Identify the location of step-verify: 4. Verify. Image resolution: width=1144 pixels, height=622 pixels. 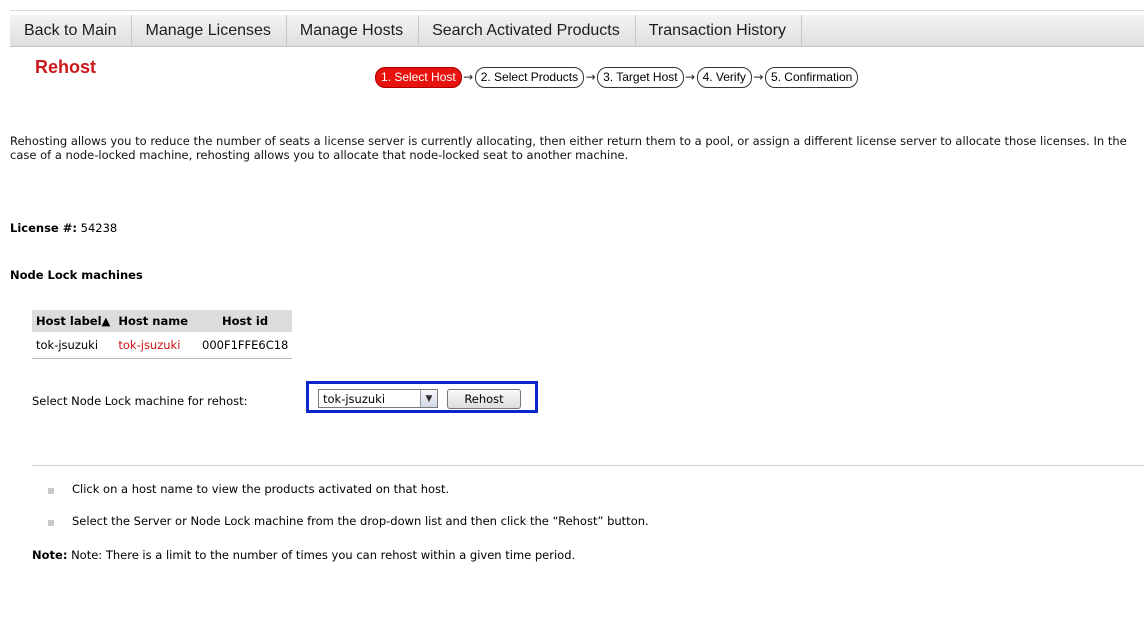
(724, 77).